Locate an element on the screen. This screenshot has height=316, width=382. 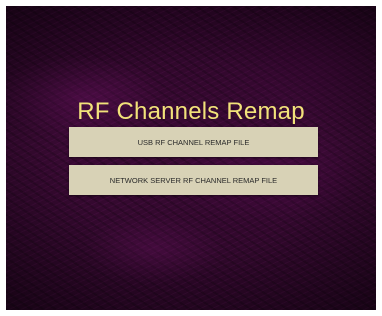
network-server-remap-file-button-label: NETWORK SERVER RF CHANNEL REMAP FILE is located at coordinates (193, 180).